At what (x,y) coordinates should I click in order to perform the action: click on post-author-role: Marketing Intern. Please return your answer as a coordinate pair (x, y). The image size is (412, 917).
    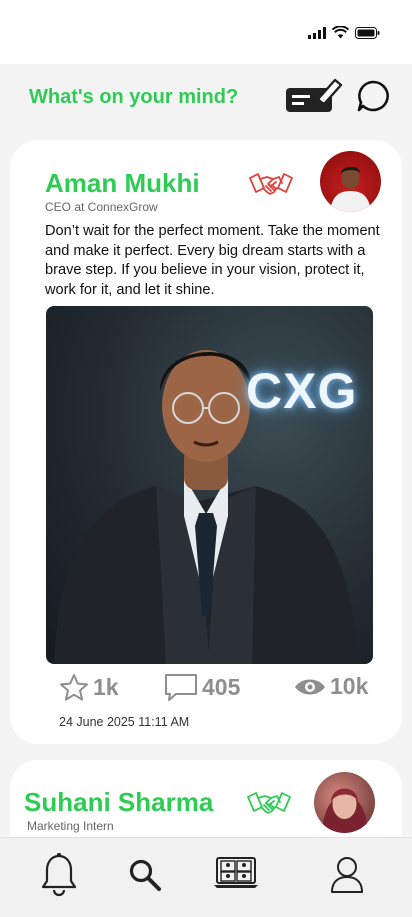
    Looking at the image, I should click on (70, 826).